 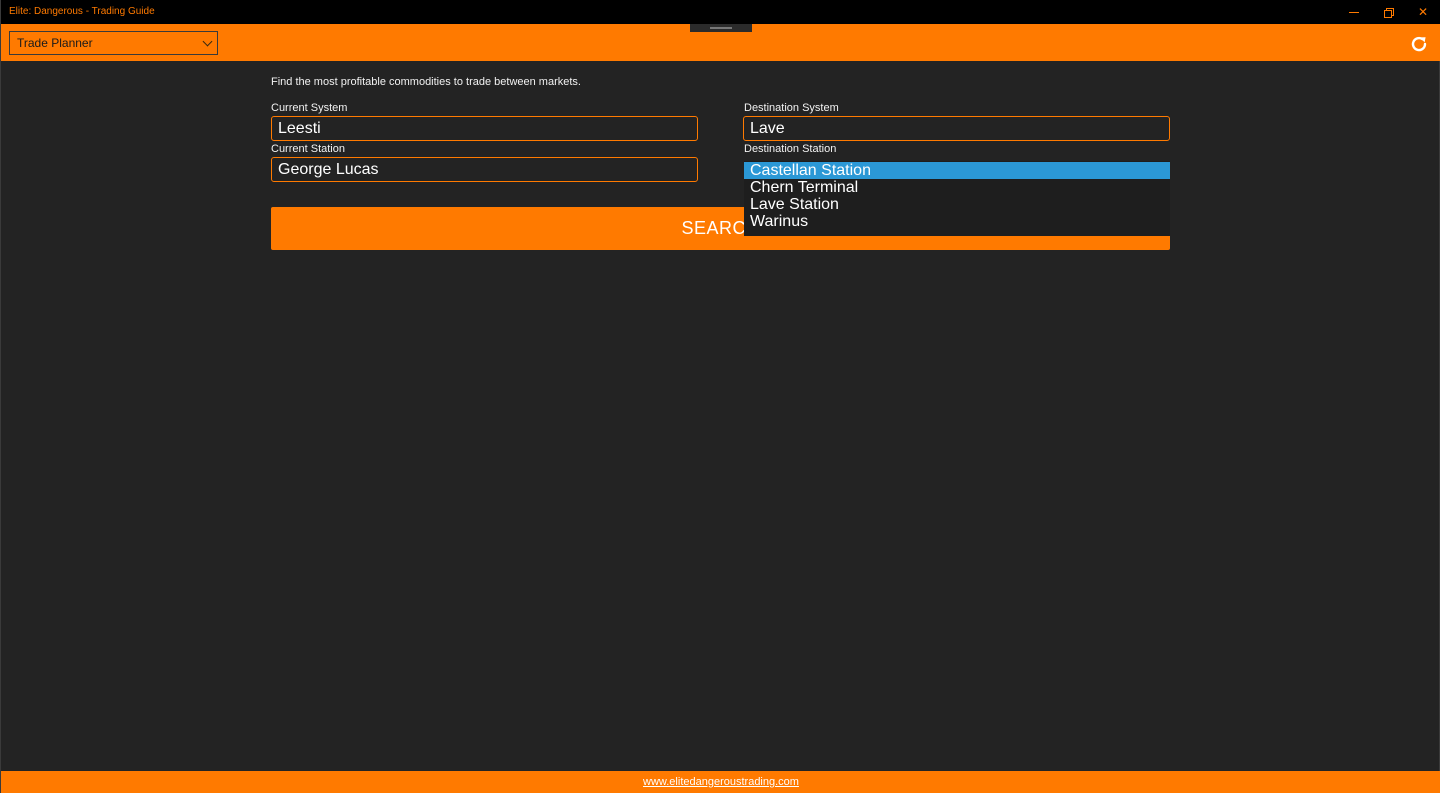 What do you see at coordinates (55, 43) in the screenshot?
I see `page-select-value: Trade Planner` at bounding box center [55, 43].